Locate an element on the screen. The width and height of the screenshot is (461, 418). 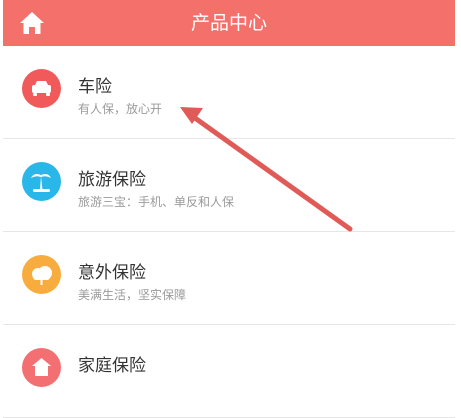
product-subtitle: 有人保，放心开 is located at coordinates (120, 109).